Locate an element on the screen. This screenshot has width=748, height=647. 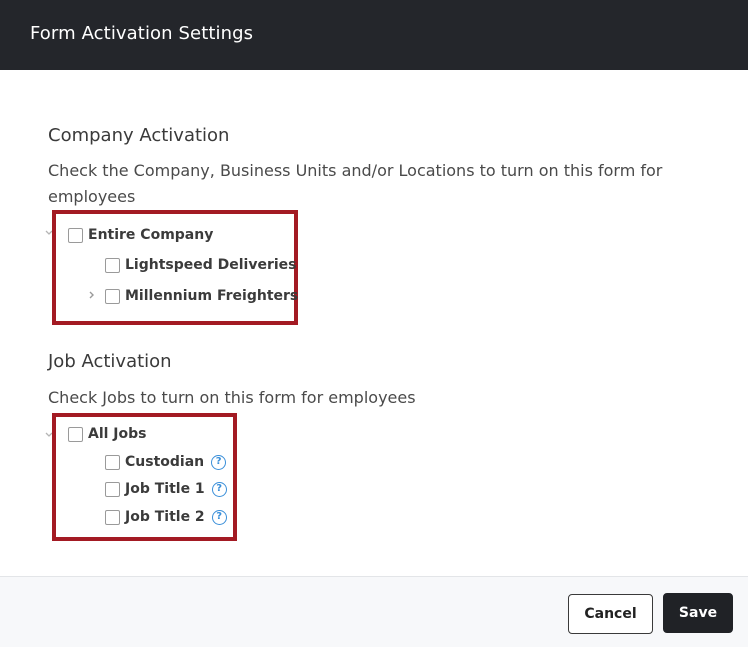
tree-item-lightspeed-deliveries: Lightspeed Deliveries is located at coordinates (201, 265).